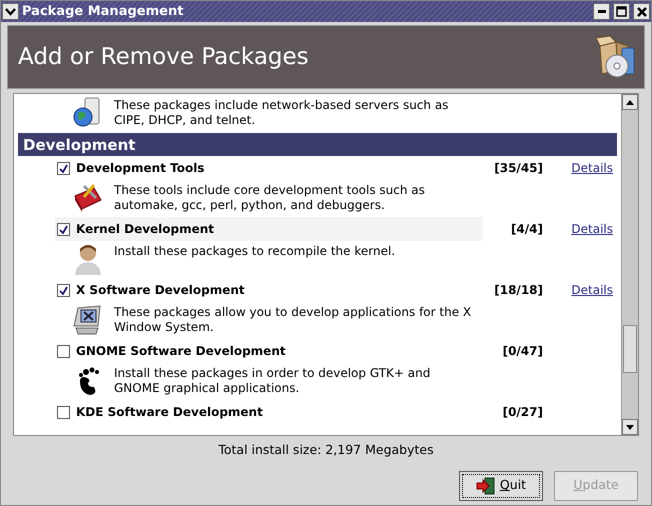 The image size is (652, 506). I want to click on up-arrow-icon, so click(630, 102).